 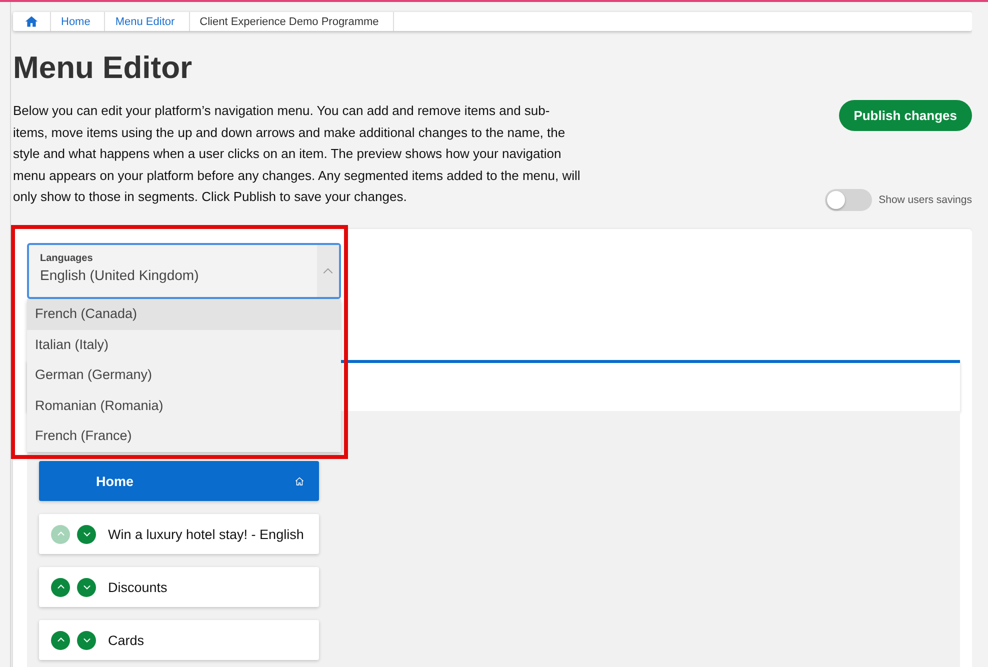 What do you see at coordinates (115, 481) in the screenshot?
I see `menu-item-label: Home` at bounding box center [115, 481].